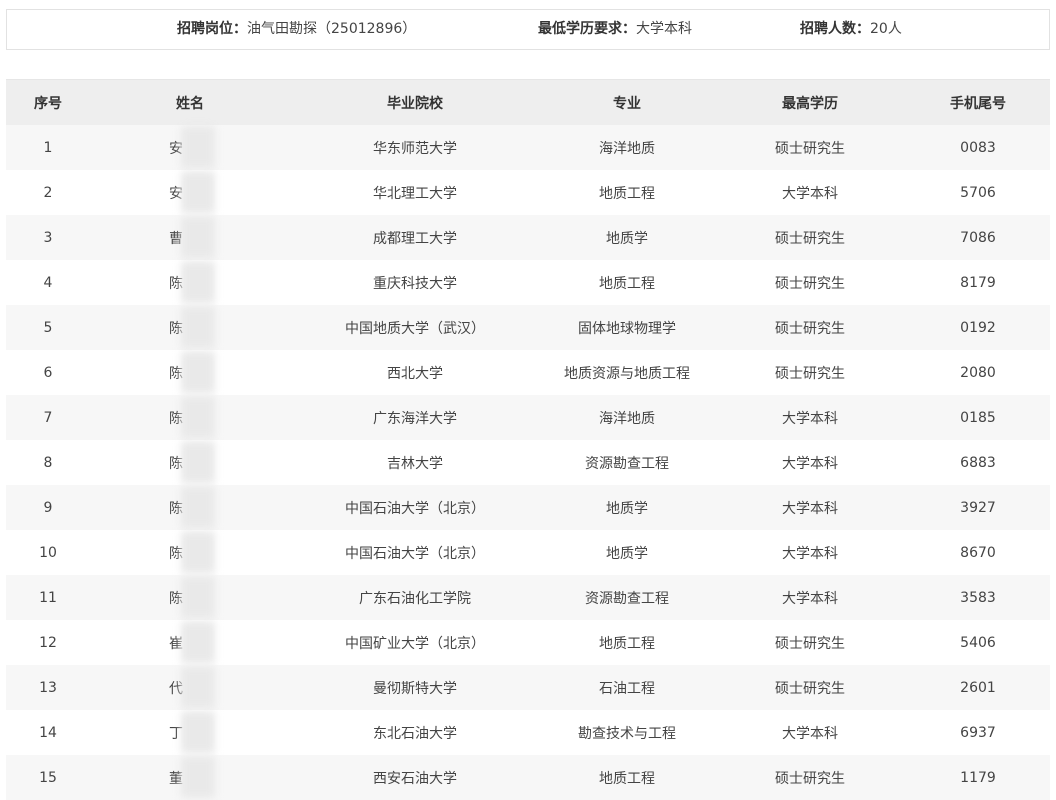 Image resolution: width=1056 pixels, height=800 pixels. What do you see at coordinates (978, 147) in the screenshot?
I see `cell-phone-suffix: 0083` at bounding box center [978, 147].